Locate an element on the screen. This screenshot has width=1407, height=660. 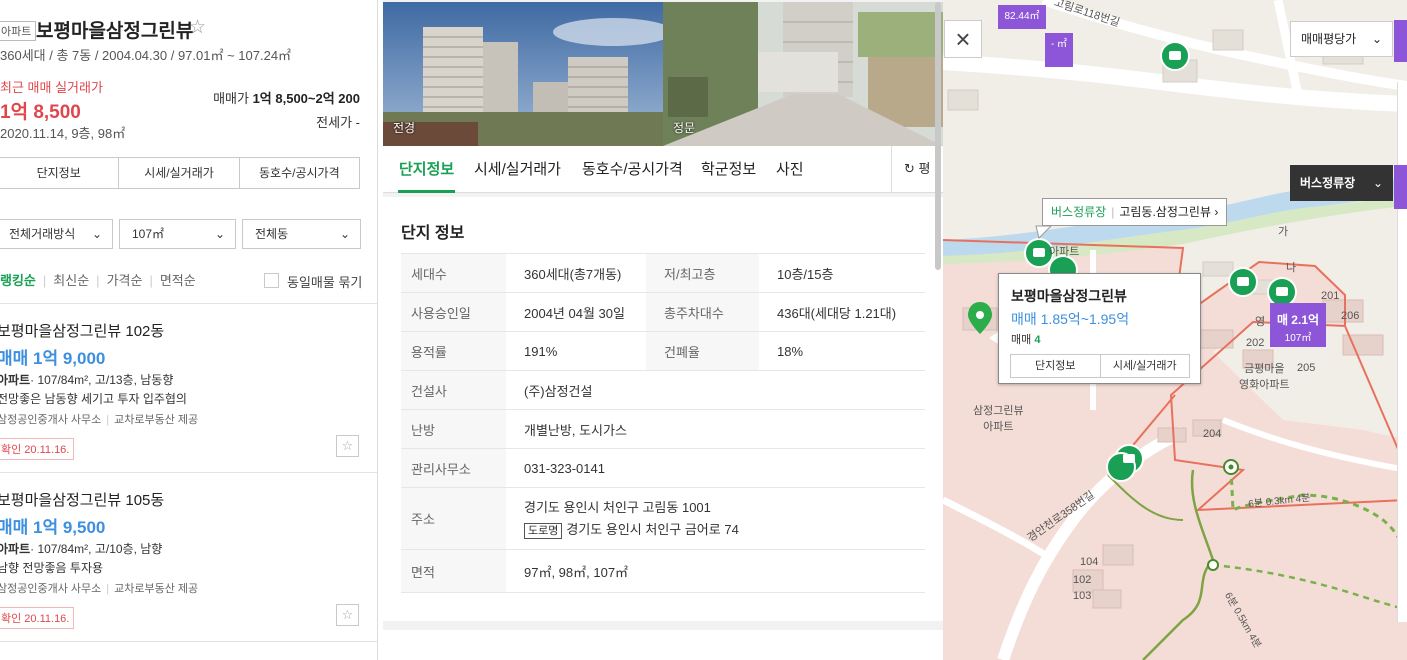
sale-range-value: 1억 8,500~2억 200 is located at coordinates (306, 98).